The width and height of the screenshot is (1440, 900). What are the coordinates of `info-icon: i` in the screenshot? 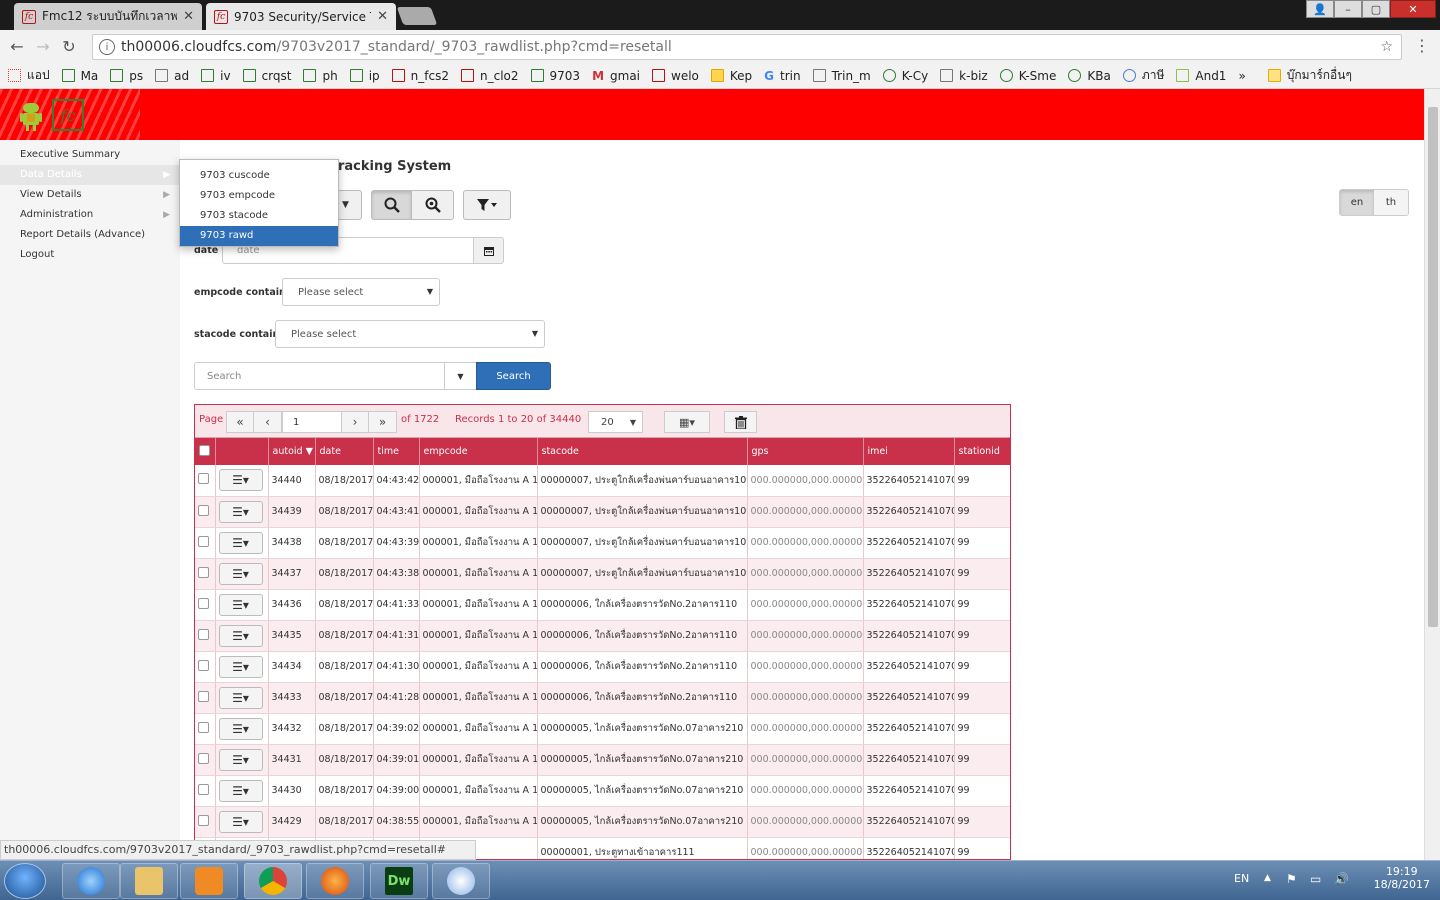 It's located at (107, 47).